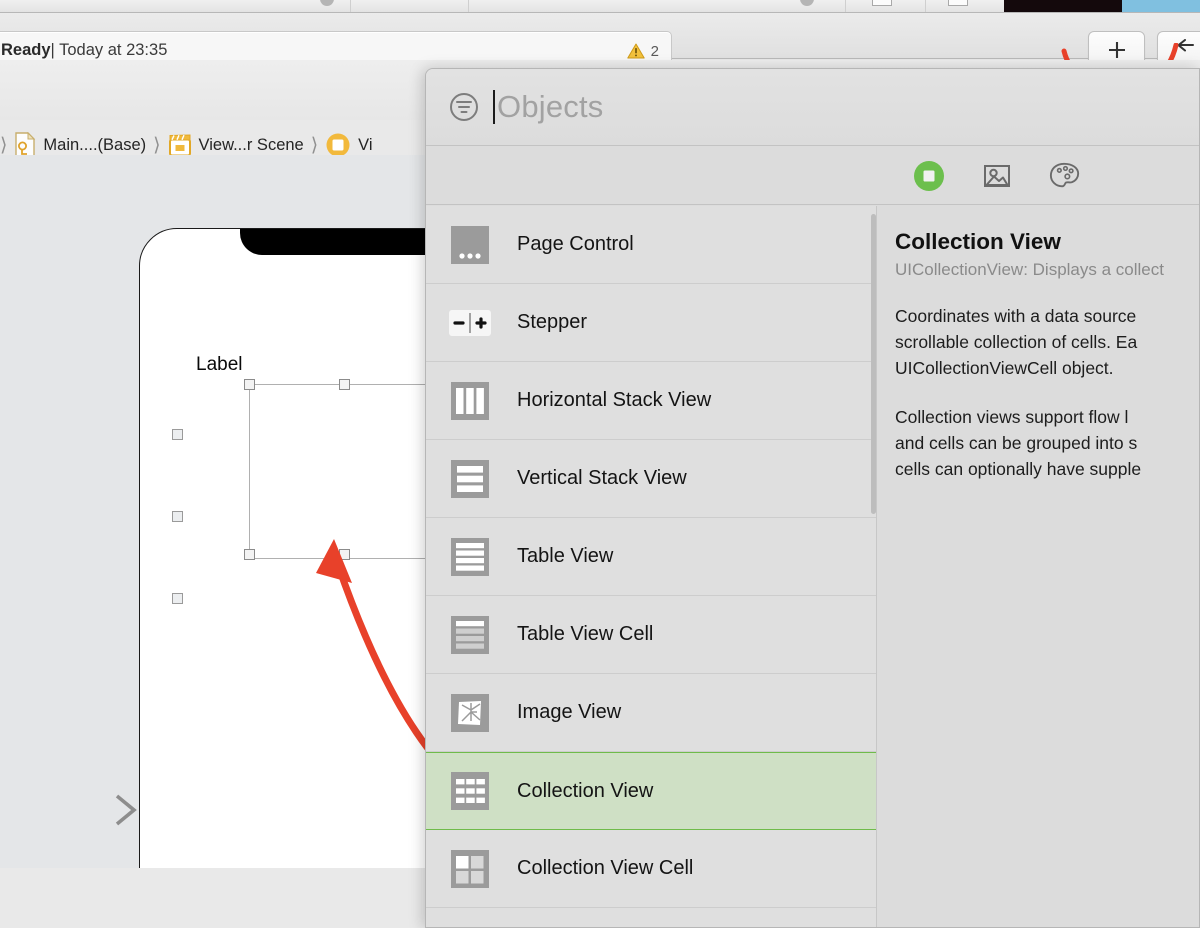  I want to click on resize-handle-bottom-left, so click(249, 554).